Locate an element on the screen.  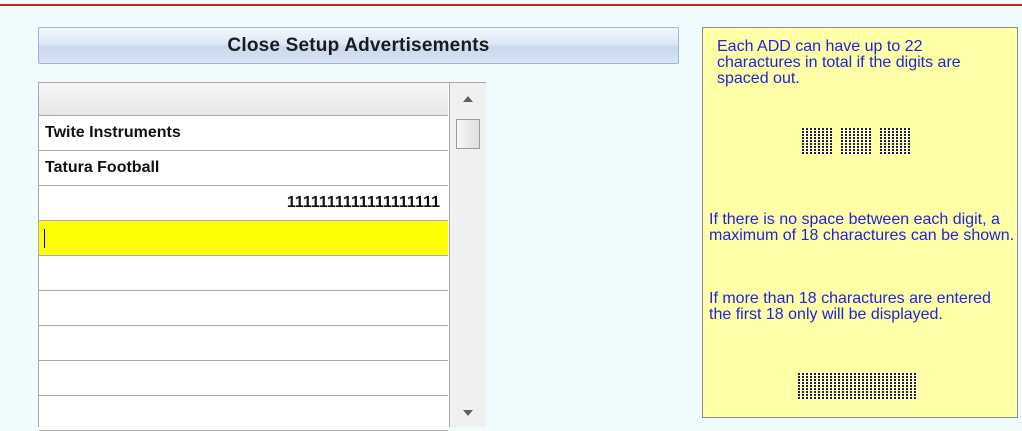
ad-row-2: Tatura Football is located at coordinates (243, 168).